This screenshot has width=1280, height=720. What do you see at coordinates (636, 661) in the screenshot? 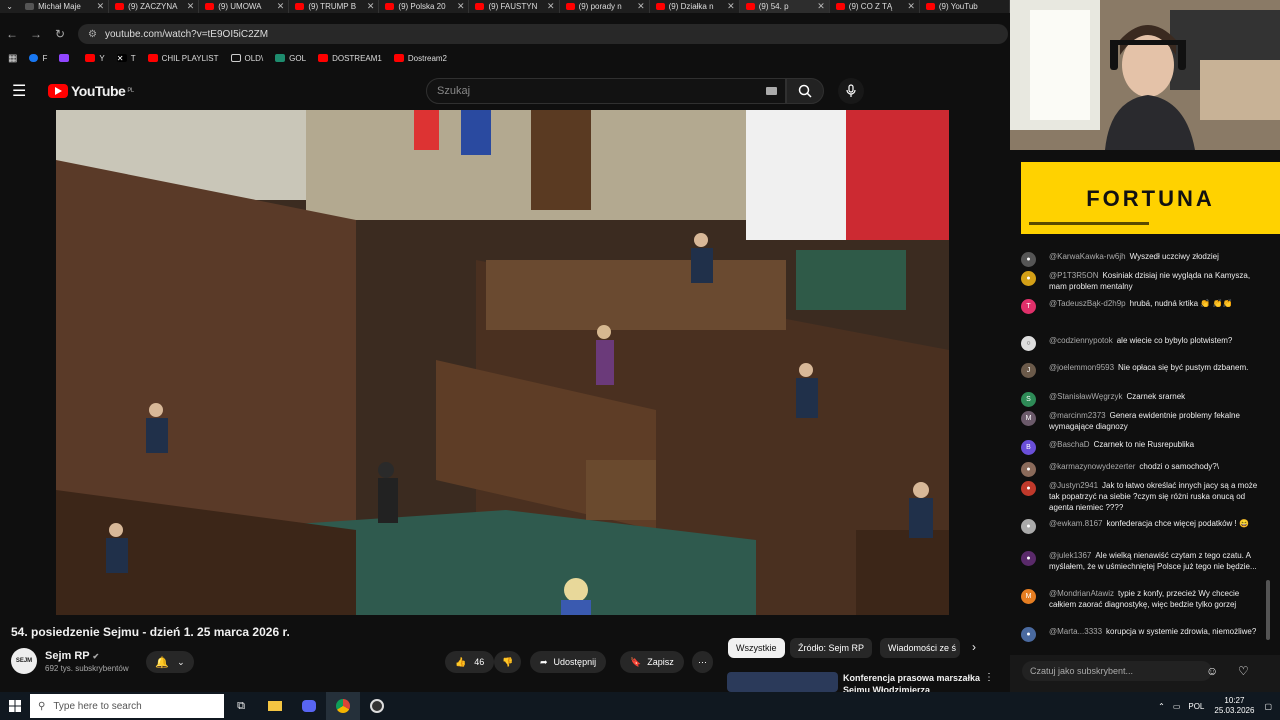
I see `bookmark-icon: 🔖` at bounding box center [636, 661].